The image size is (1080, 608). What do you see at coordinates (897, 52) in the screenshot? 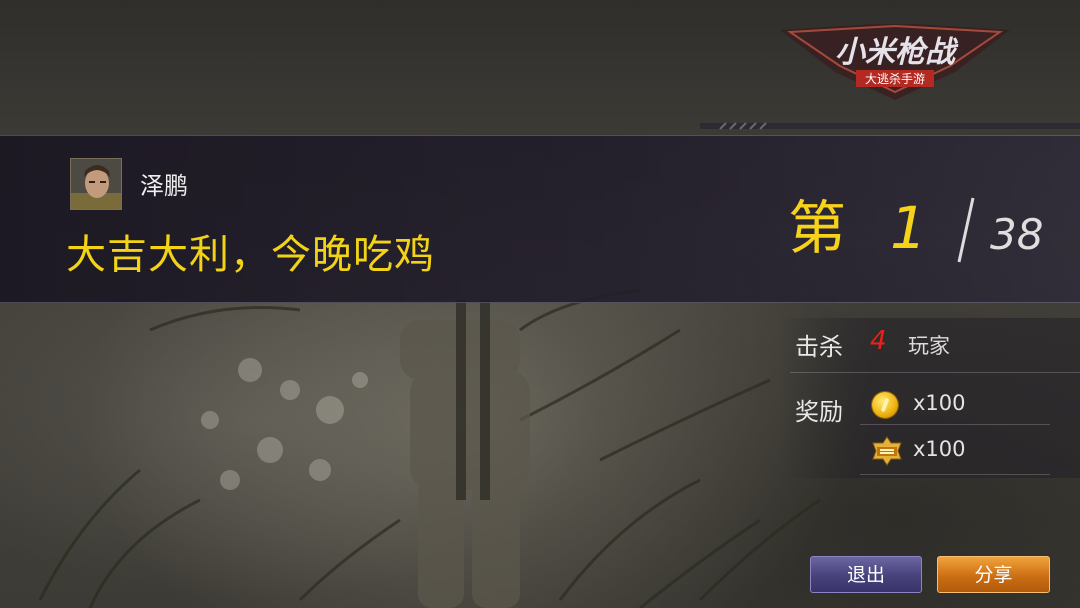
I see `logo-title: 小米枪战` at bounding box center [897, 52].